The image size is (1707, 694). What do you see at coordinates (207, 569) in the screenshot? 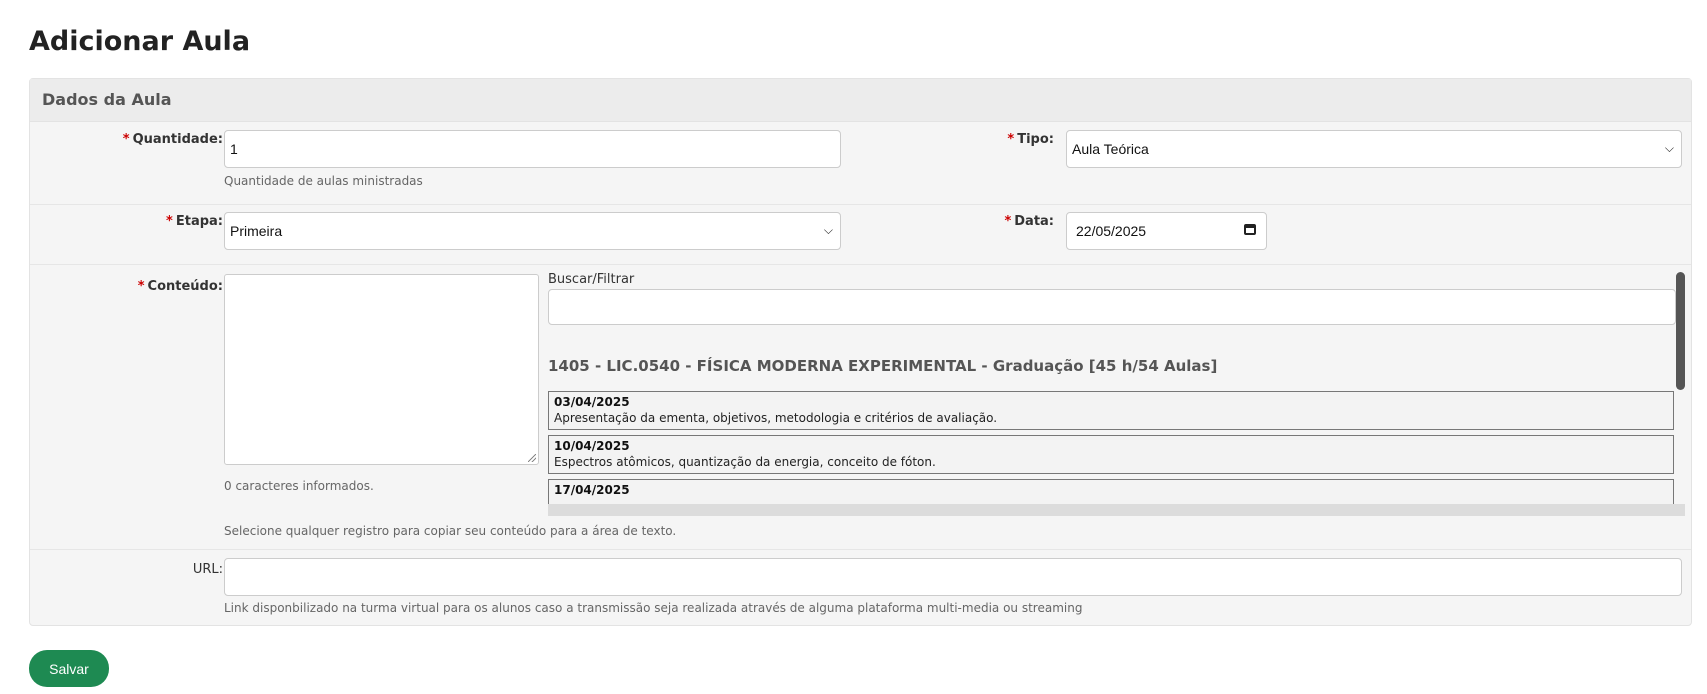
I see `url-label: URL:` at bounding box center [207, 569].